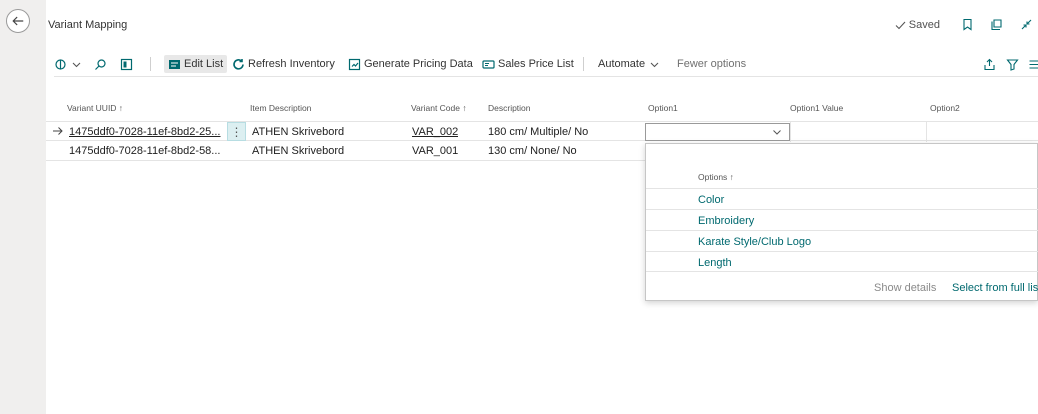 Image resolution: width=1038 pixels, height=414 pixels. What do you see at coordinates (816, 108) in the screenshot?
I see `column-header-option1-value: Option1 Value` at bounding box center [816, 108].